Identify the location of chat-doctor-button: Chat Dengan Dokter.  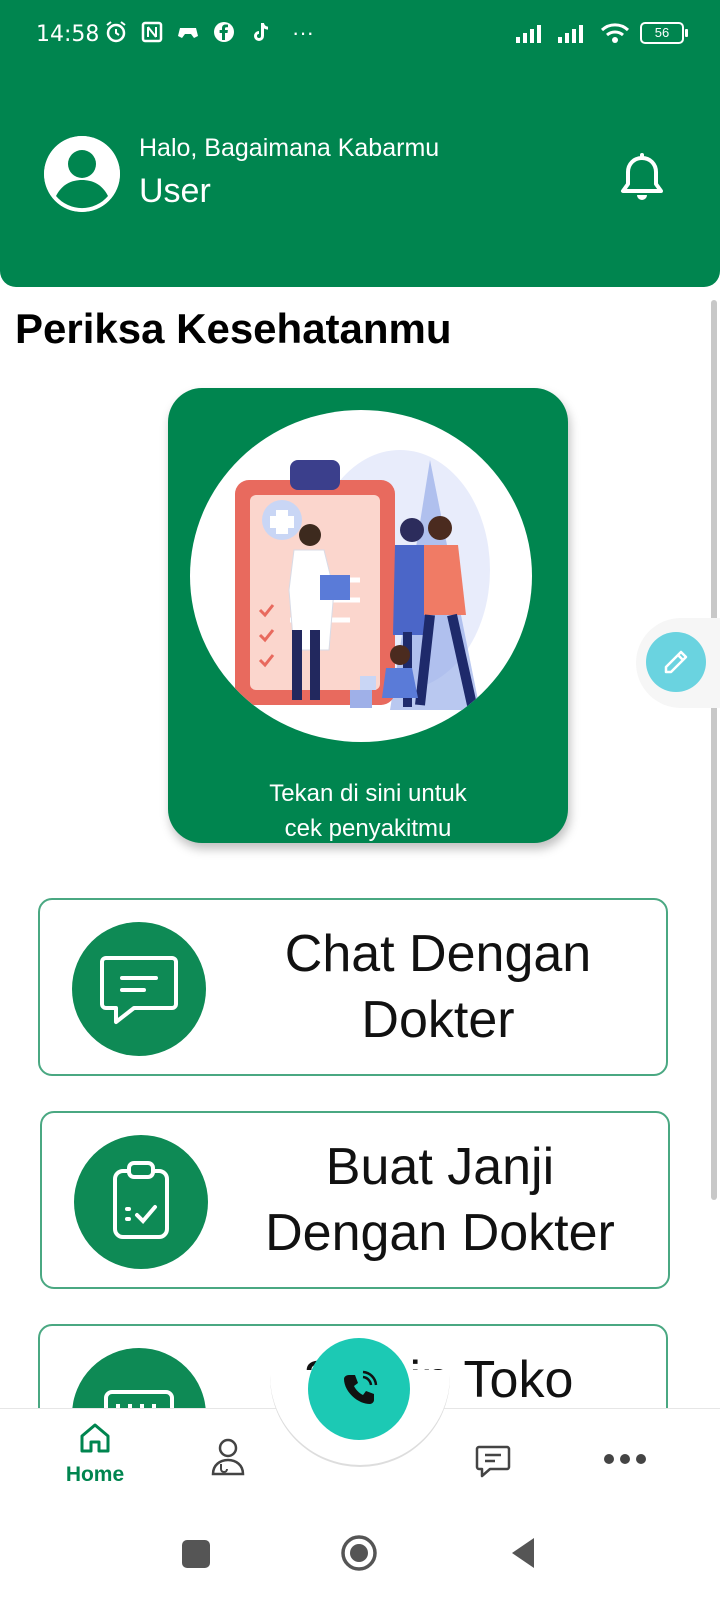
(353, 987).